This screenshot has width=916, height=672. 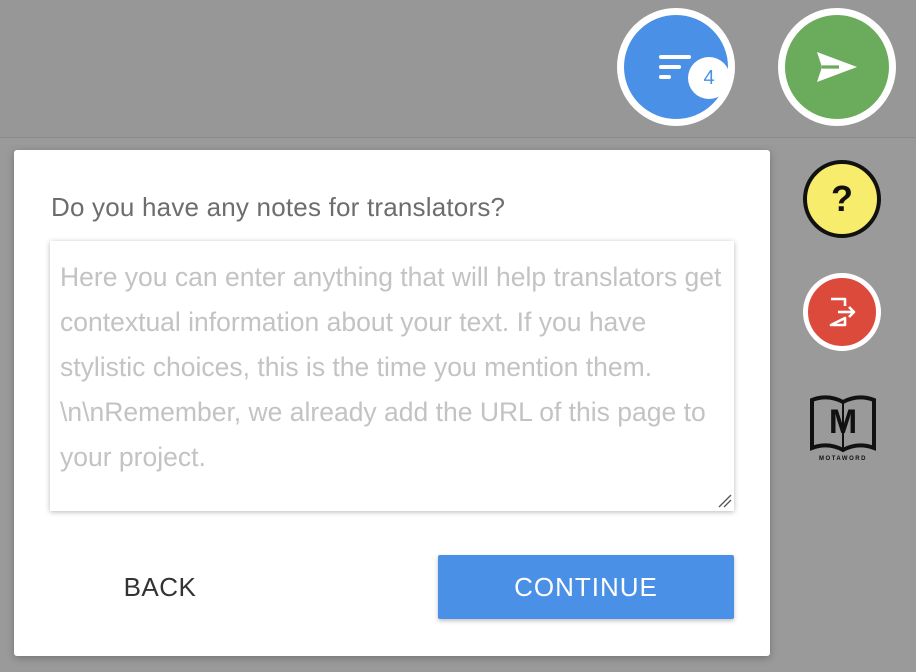 What do you see at coordinates (676, 67) in the screenshot?
I see `filter-button: 4` at bounding box center [676, 67].